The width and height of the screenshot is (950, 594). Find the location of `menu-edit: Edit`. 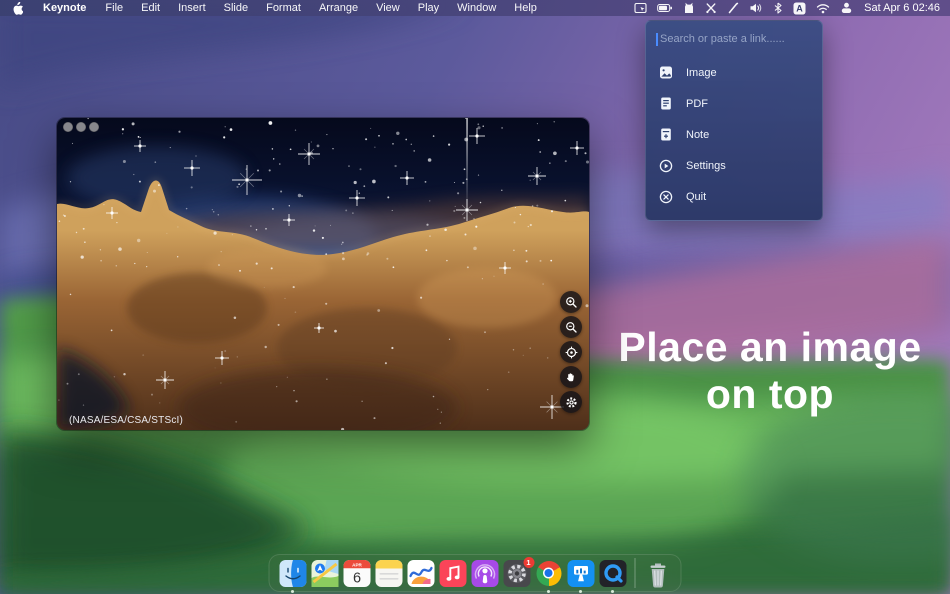

menu-edit: Edit is located at coordinates (150, 8).